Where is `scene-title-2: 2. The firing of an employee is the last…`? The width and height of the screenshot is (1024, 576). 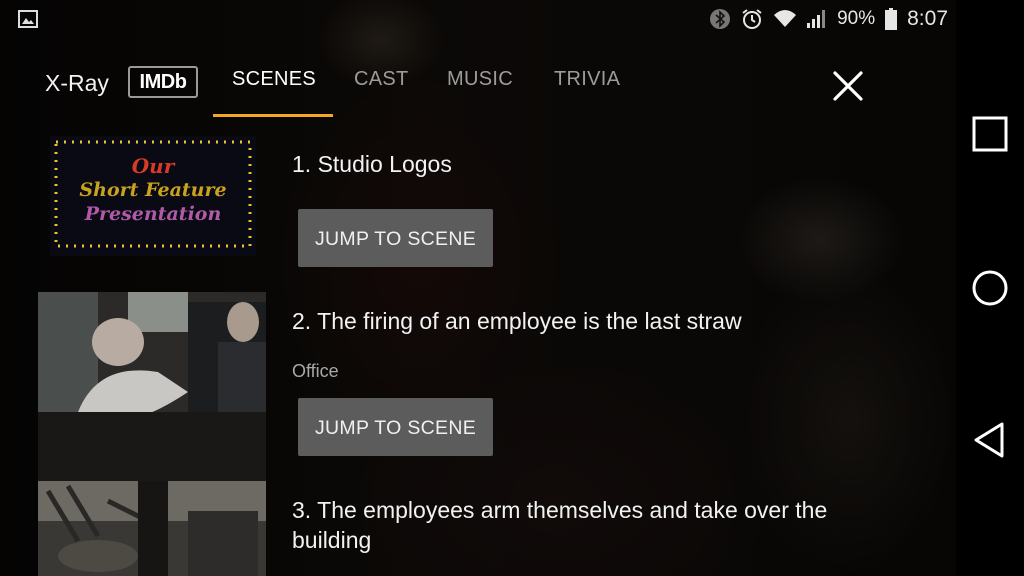 scene-title-2: 2. The firing of an employee is the last… is located at coordinates (517, 321).